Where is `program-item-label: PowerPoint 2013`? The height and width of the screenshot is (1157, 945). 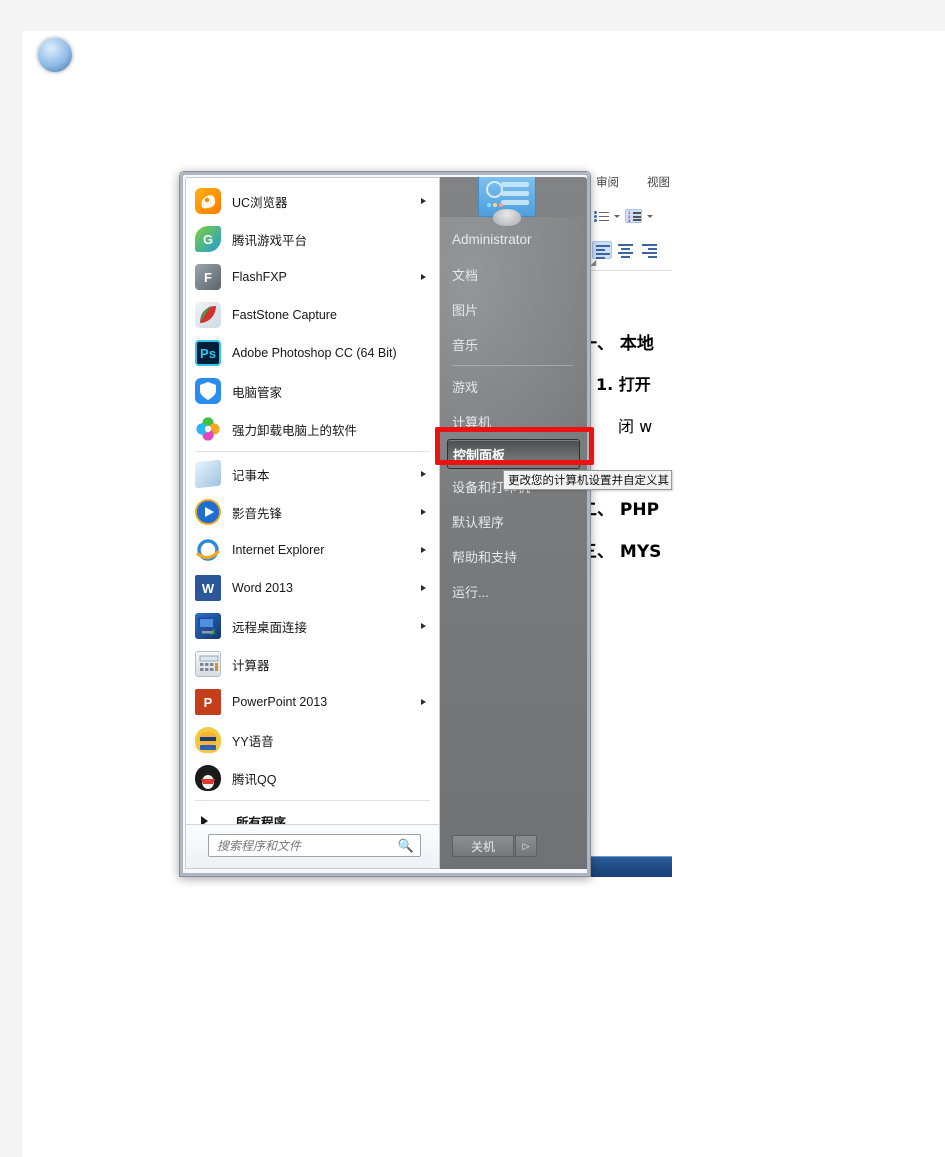 program-item-label: PowerPoint 2013 is located at coordinates (280, 702).